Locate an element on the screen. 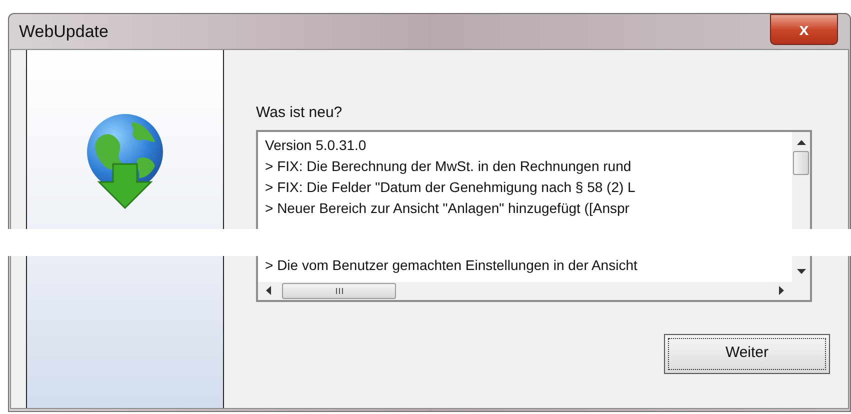 This screenshot has height=414, width=851. grip-icon is located at coordinates (339, 291).